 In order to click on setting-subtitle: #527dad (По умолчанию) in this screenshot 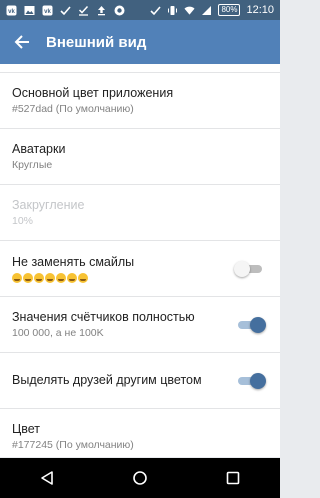, I will do `click(73, 108)`.